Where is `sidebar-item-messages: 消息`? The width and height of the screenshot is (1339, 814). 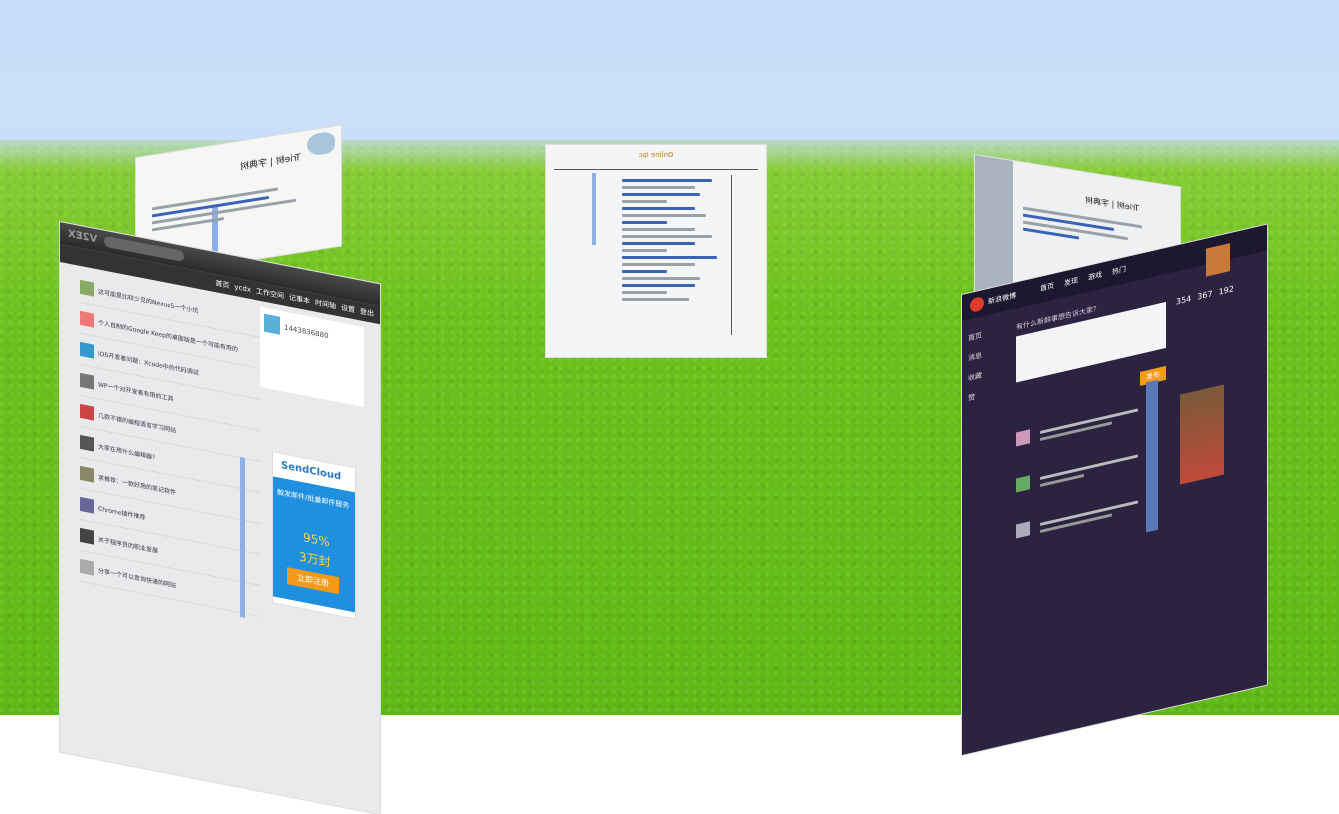
sidebar-item-messages: 消息 is located at coordinates (987, 354).